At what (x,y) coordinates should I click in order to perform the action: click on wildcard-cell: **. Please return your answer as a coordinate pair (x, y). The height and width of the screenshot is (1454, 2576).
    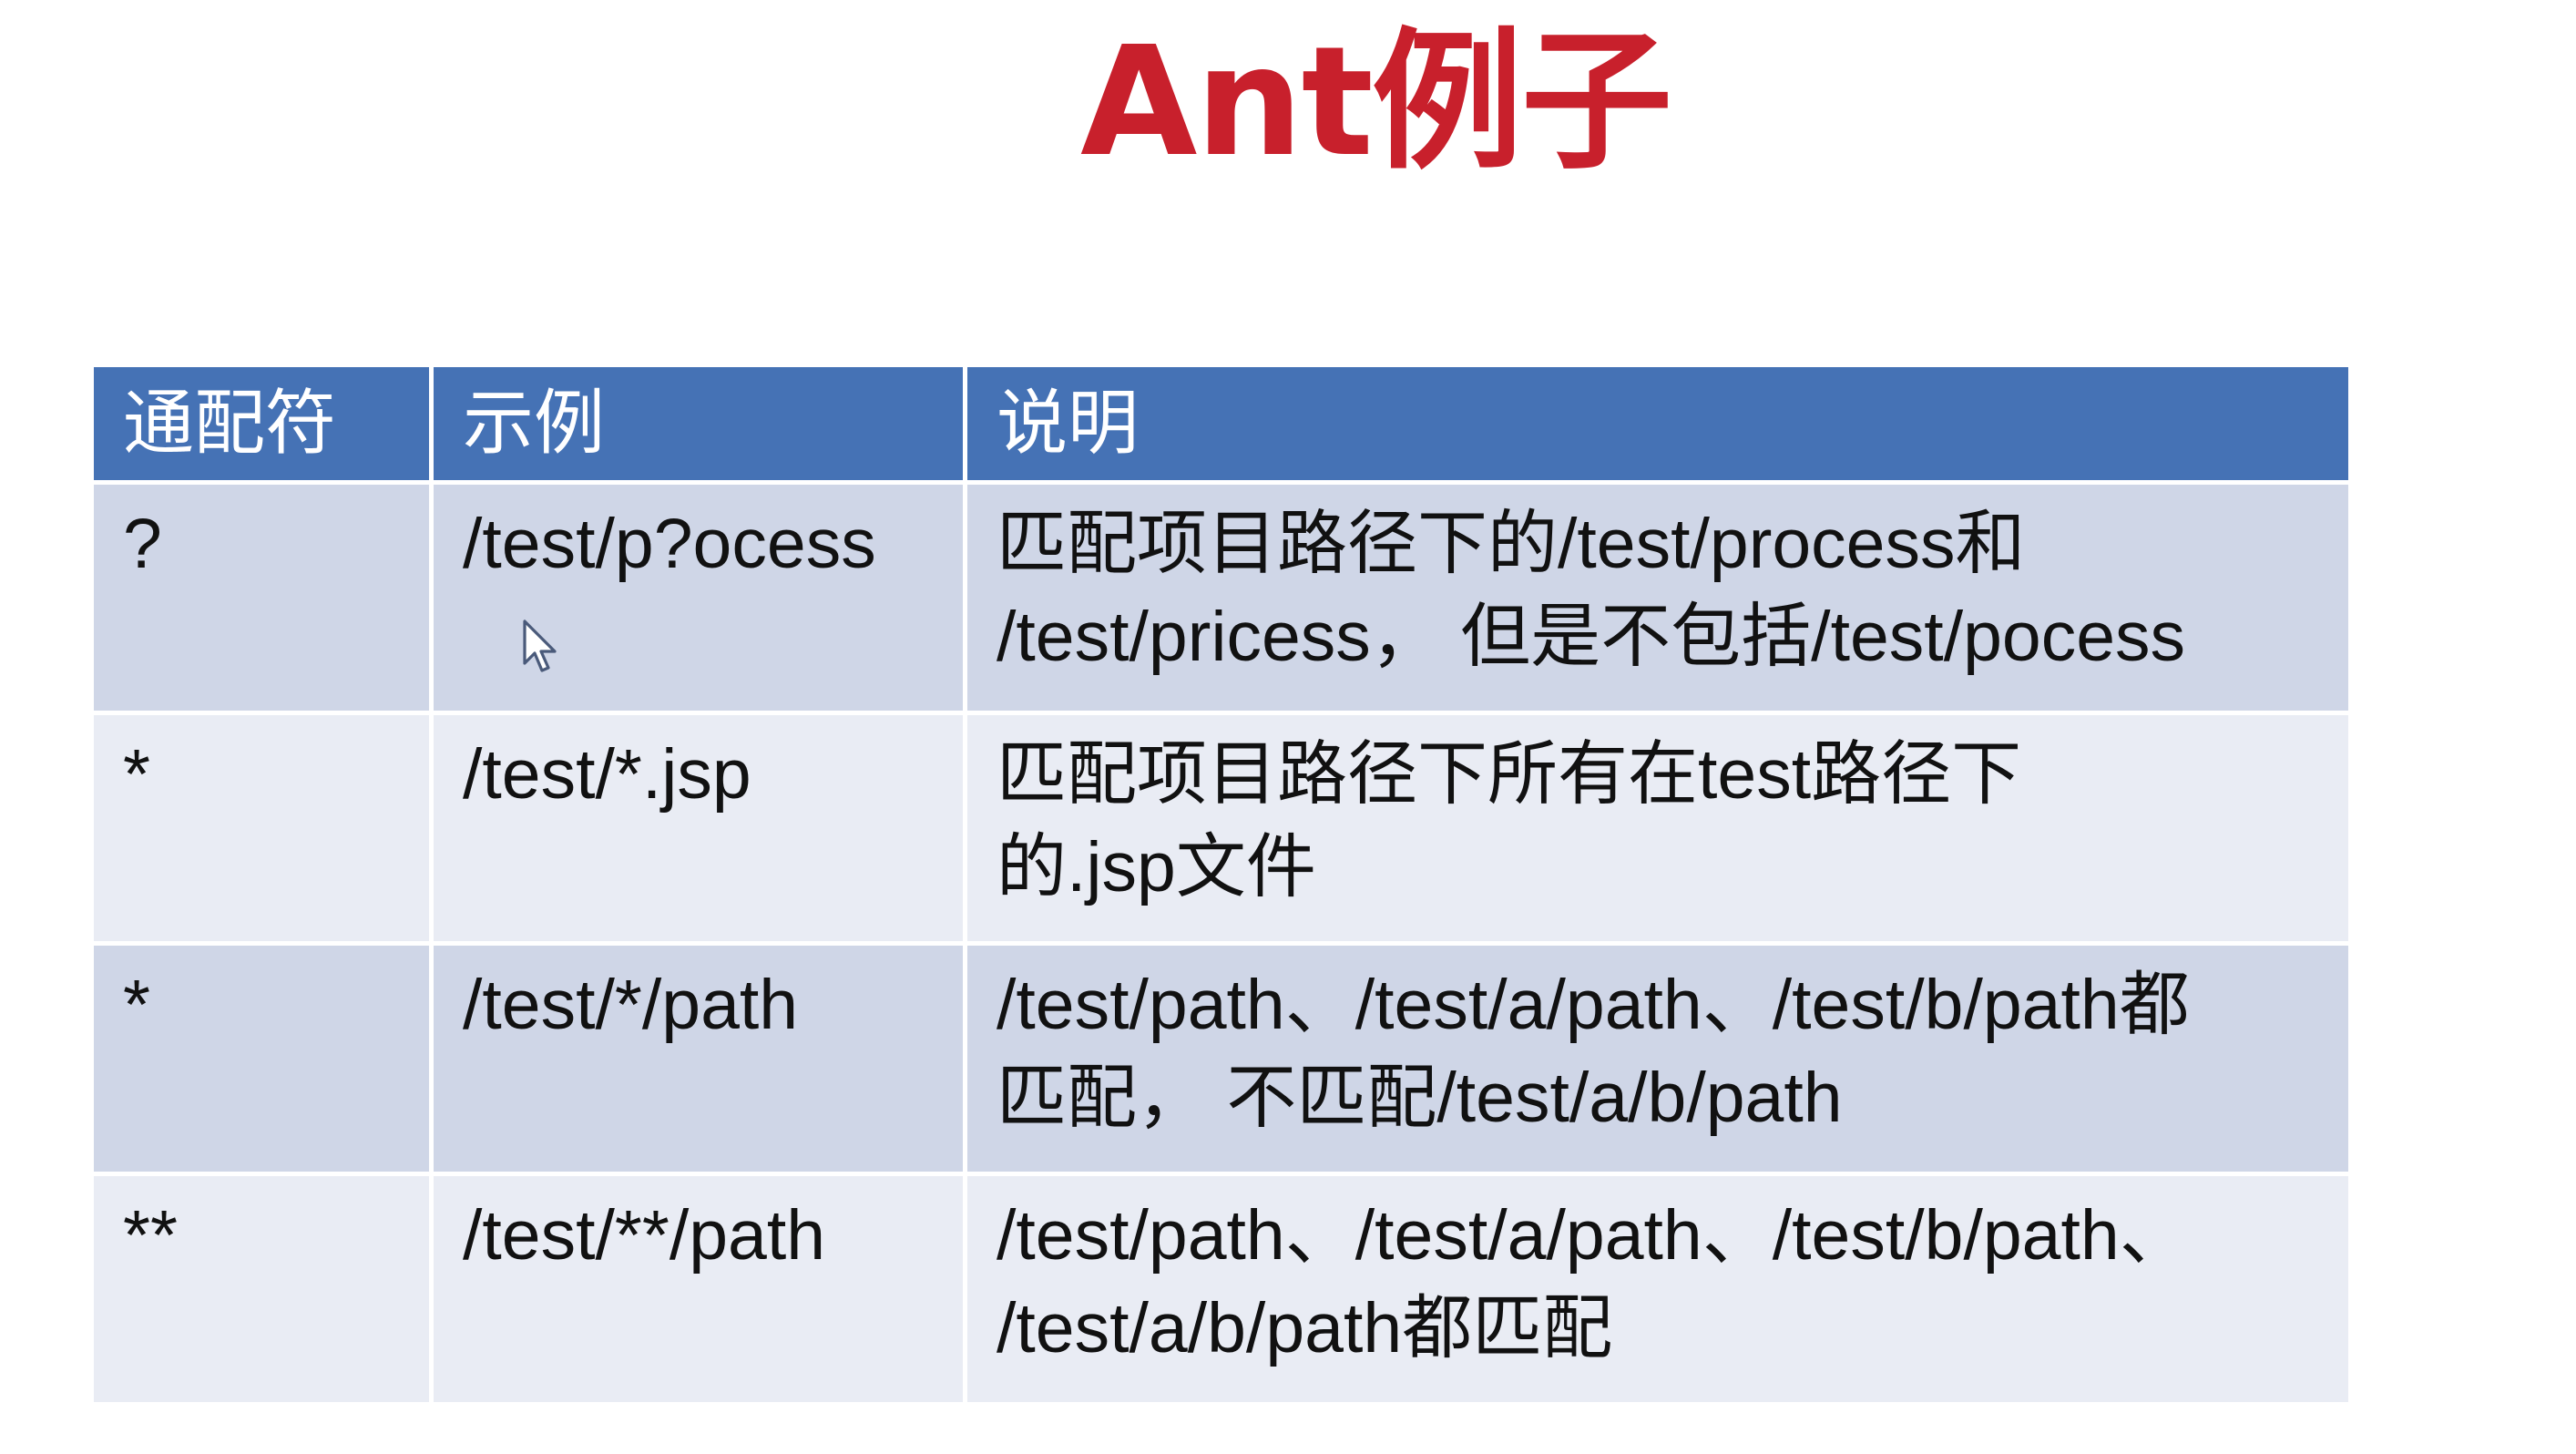
    Looking at the image, I should click on (261, 1289).